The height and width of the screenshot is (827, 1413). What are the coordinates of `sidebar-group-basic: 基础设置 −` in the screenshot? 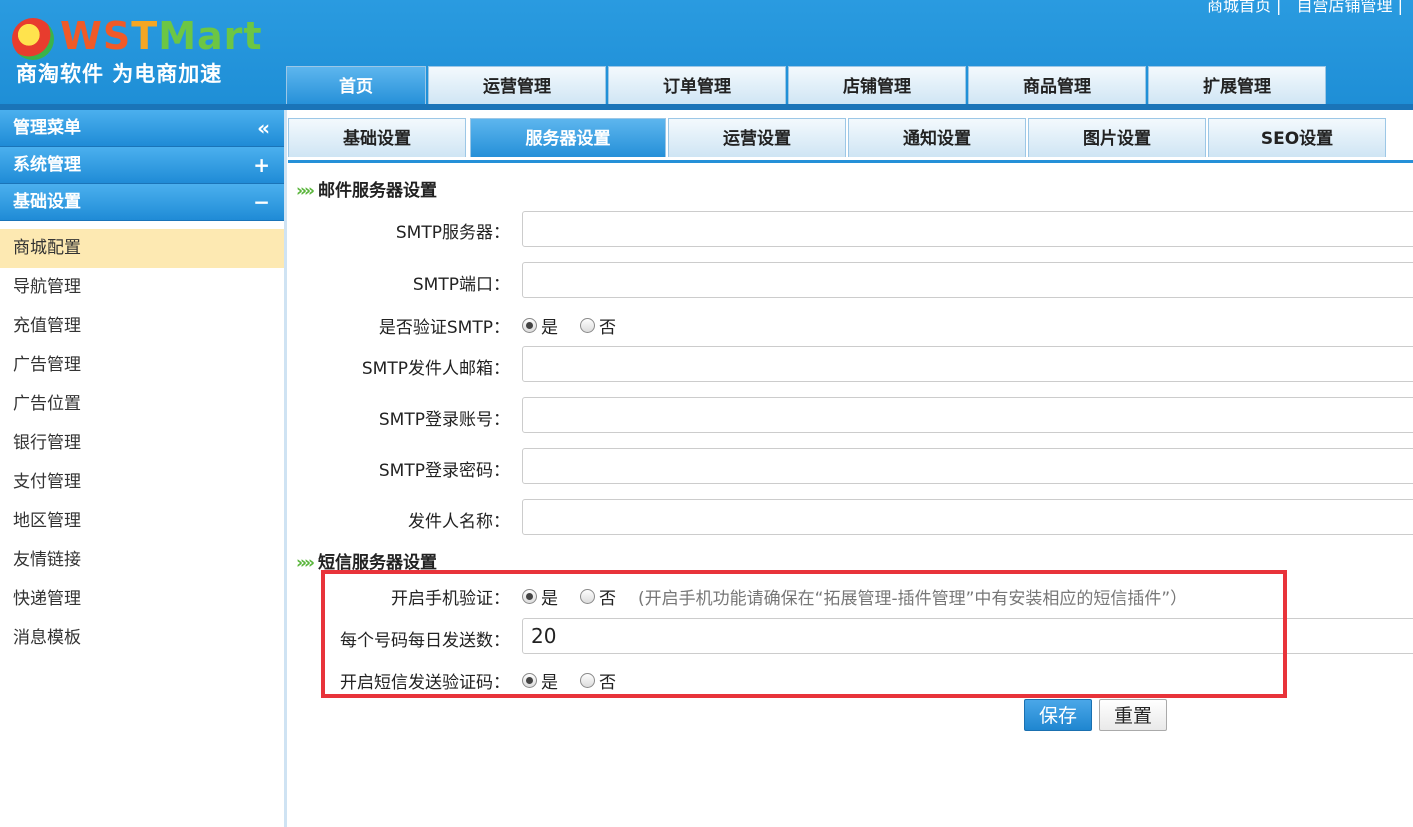 It's located at (142, 202).